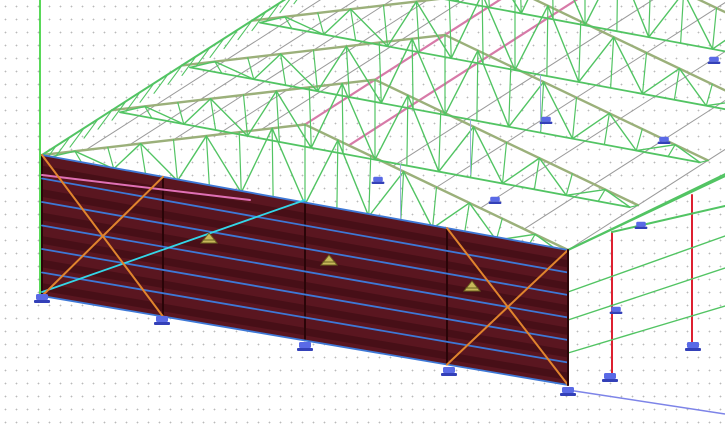 The width and height of the screenshot is (725, 430). I want to click on back-columns, so click(646, 276).